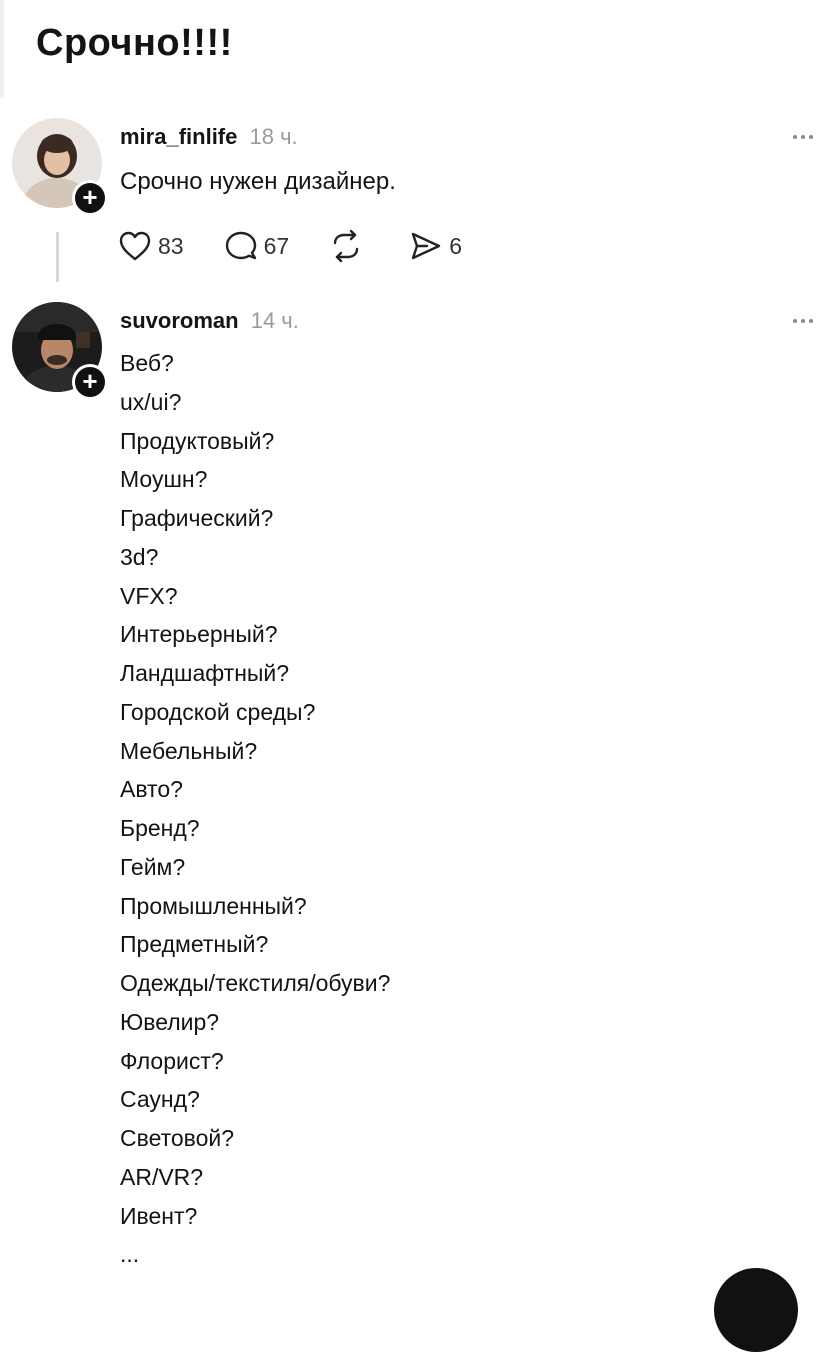  Describe the element at coordinates (159, 1215) in the screenshot. I see `post-text-line: Ивент?` at that location.